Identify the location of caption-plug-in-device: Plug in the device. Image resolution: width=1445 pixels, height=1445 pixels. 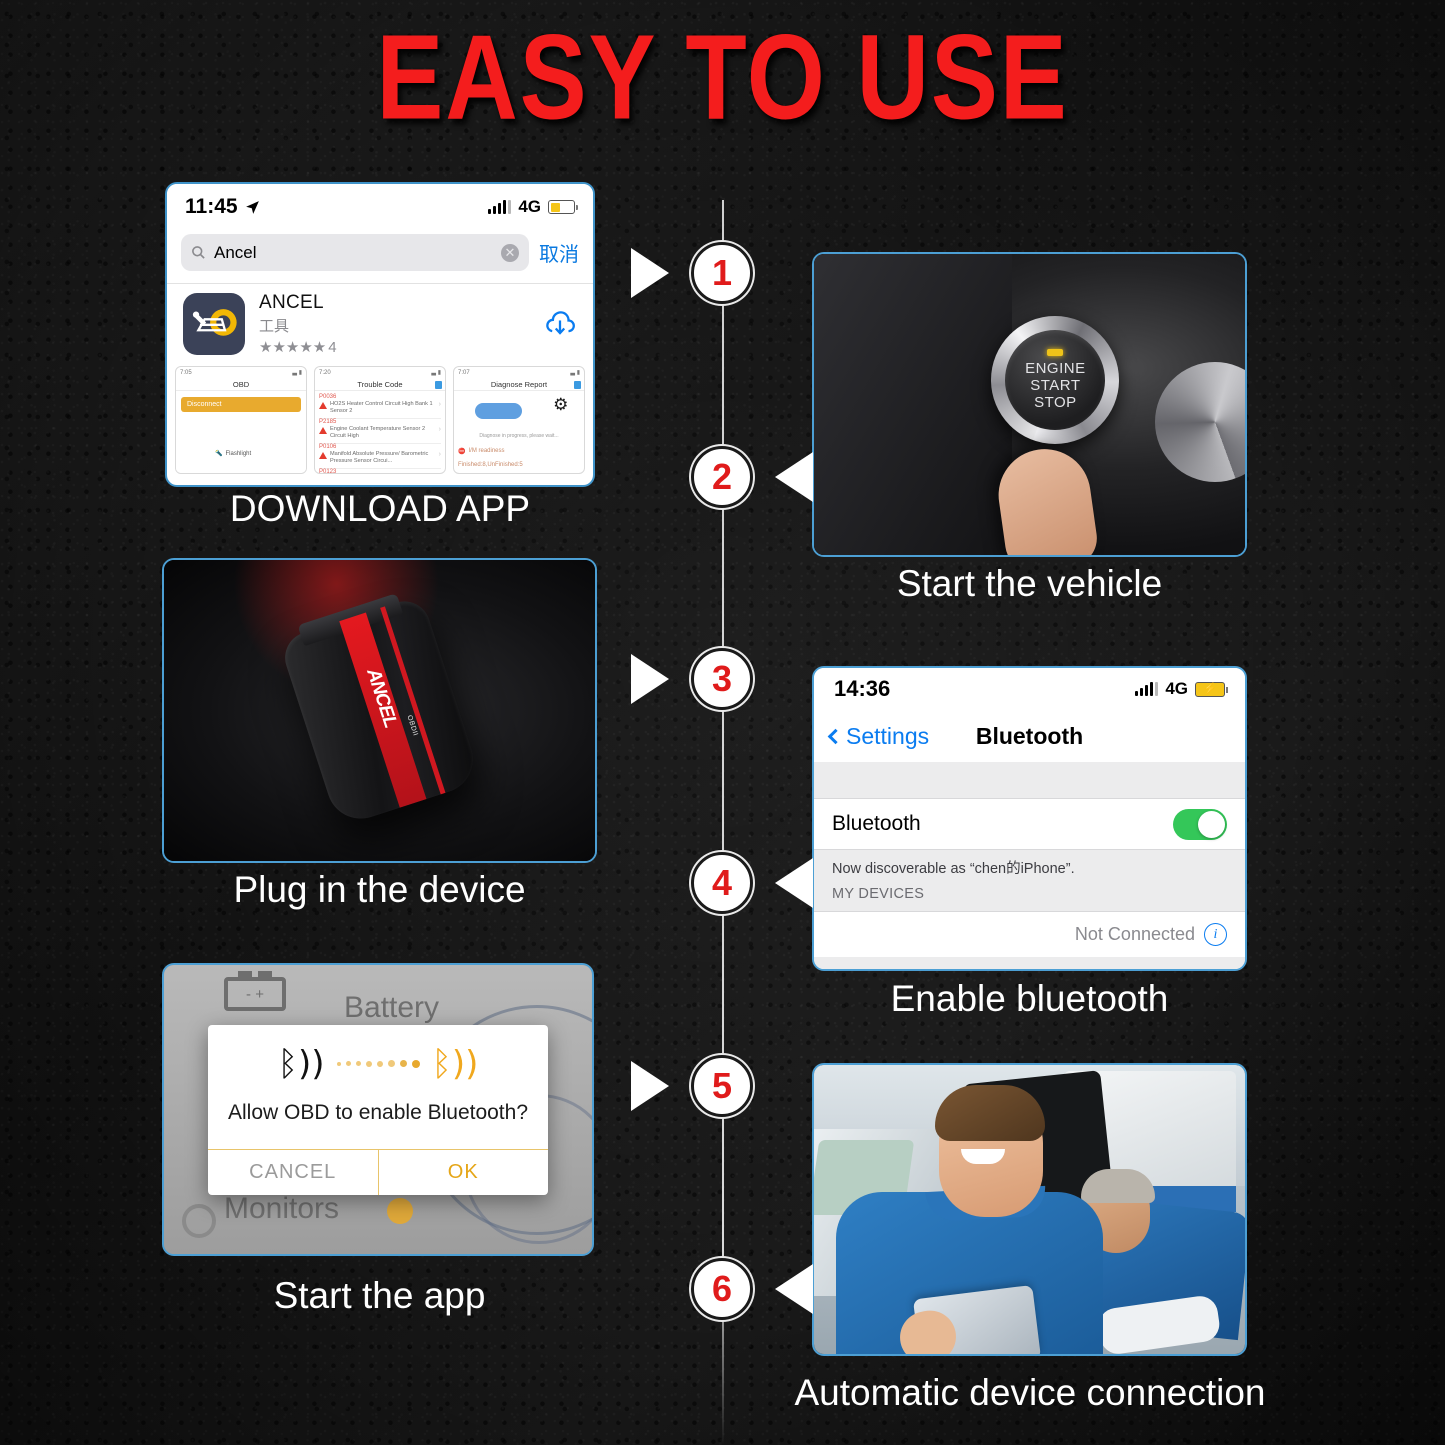
(379, 889).